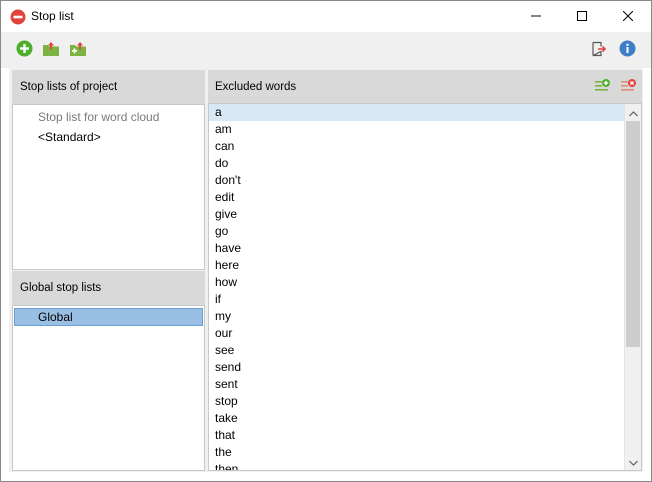 This screenshot has height=482, width=652. Describe the element at coordinates (218, 112) in the screenshot. I see `list-item: a` at that location.